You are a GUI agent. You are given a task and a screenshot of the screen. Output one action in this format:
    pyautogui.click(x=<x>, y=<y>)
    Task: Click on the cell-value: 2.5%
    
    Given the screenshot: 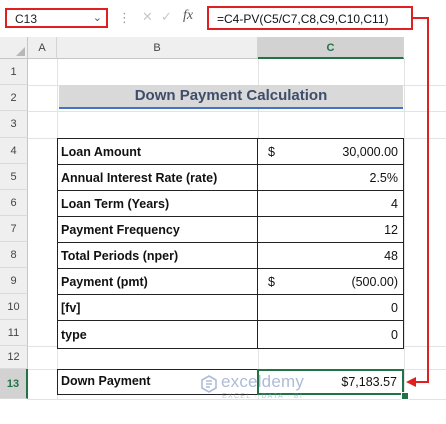 What is the action you would take?
    pyautogui.click(x=330, y=177)
    